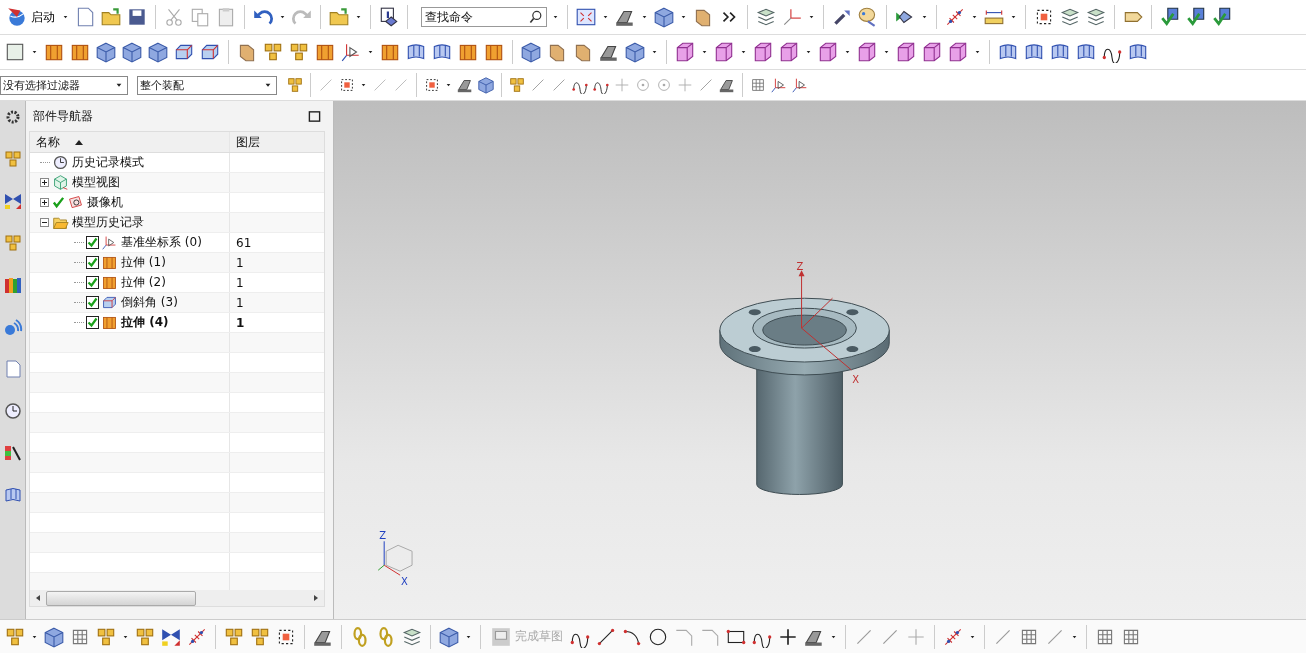 This screenshot has height=653, width=1306. What do you see at coordinates (109, 302) in the screenshot?
I see `chamfer-icon` at bounding box center [109, 302].